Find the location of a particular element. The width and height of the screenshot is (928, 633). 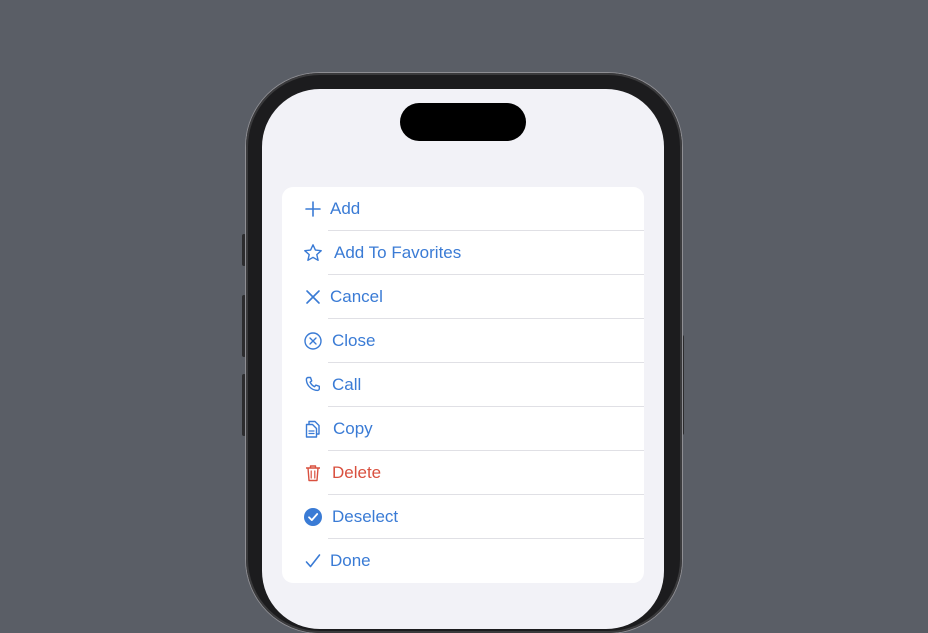

call-label: Call is located at coordinates (347, 384).